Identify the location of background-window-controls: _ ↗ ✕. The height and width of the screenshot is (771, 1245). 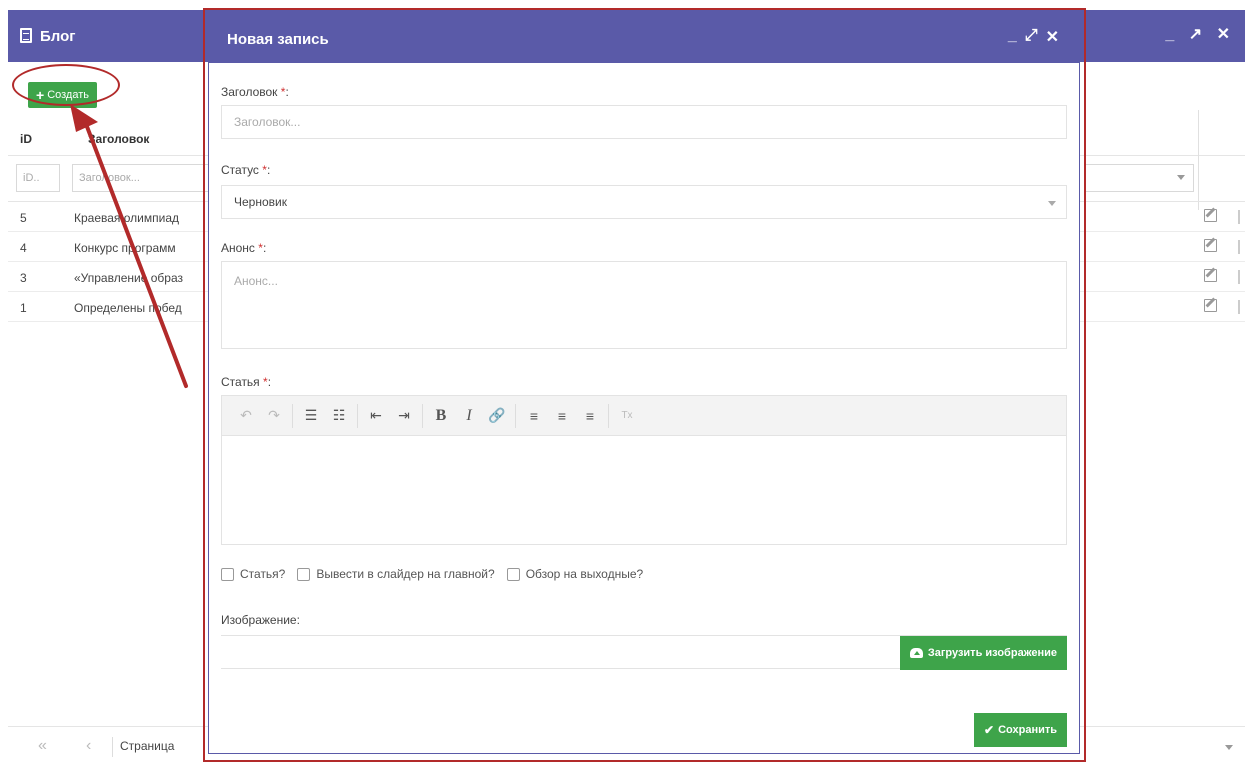
(1197, 34).